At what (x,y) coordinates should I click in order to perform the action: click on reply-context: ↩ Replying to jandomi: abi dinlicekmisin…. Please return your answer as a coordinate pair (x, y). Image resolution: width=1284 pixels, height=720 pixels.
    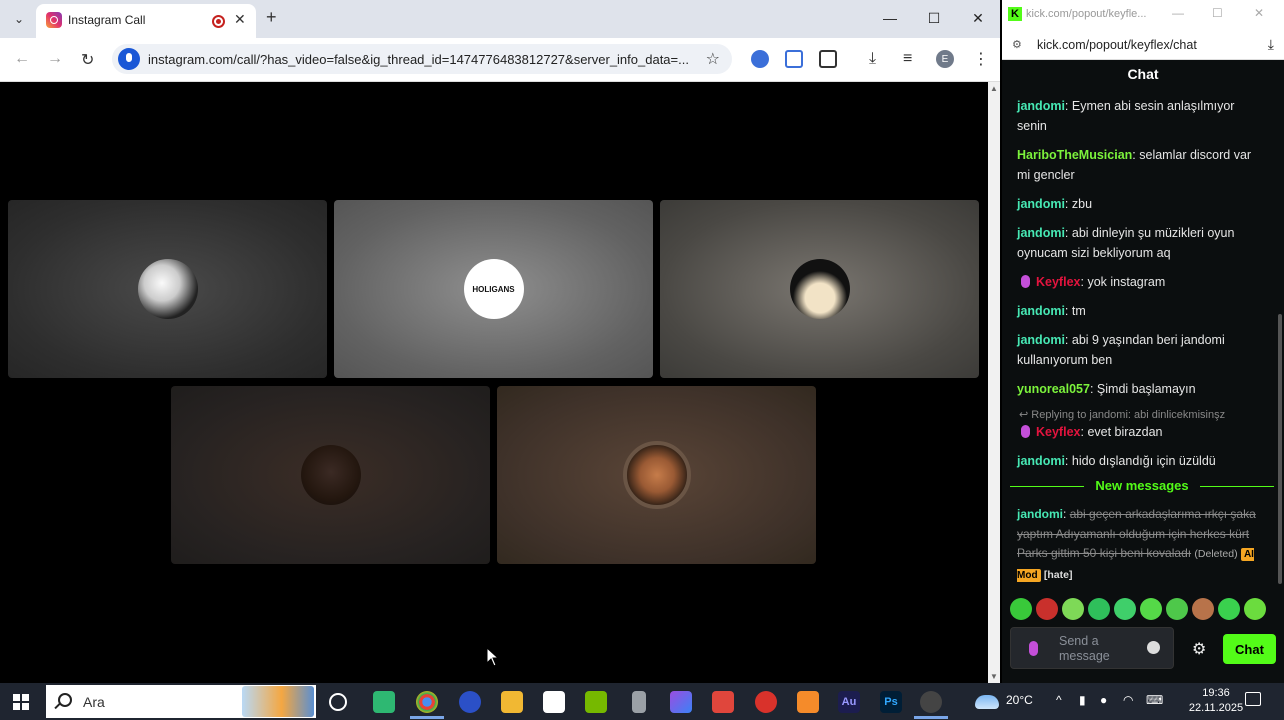
    Looking at the image, I should click on (1137, 415).